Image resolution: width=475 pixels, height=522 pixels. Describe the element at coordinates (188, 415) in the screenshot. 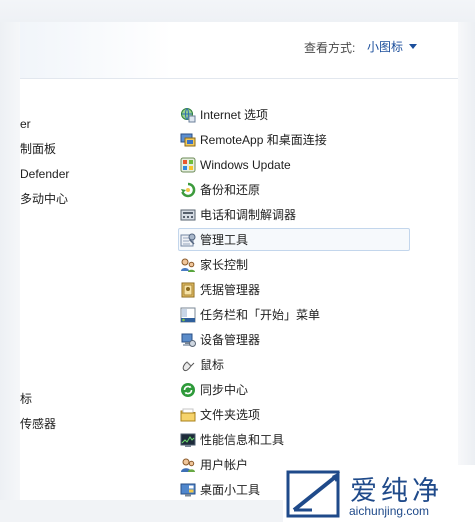

I see `folder-options-icon` at that location.